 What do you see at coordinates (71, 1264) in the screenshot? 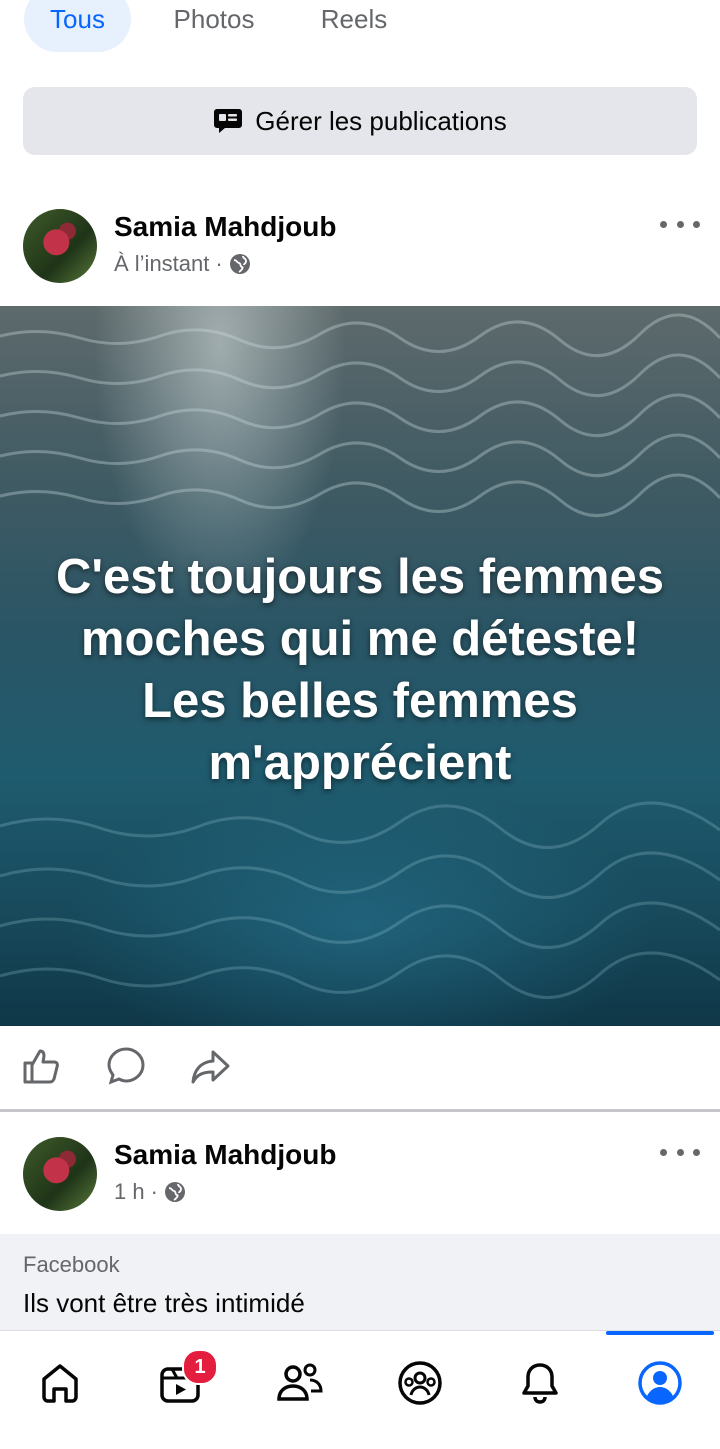
I see `shared-source: Facebook` at bounding box center [71, 1264].